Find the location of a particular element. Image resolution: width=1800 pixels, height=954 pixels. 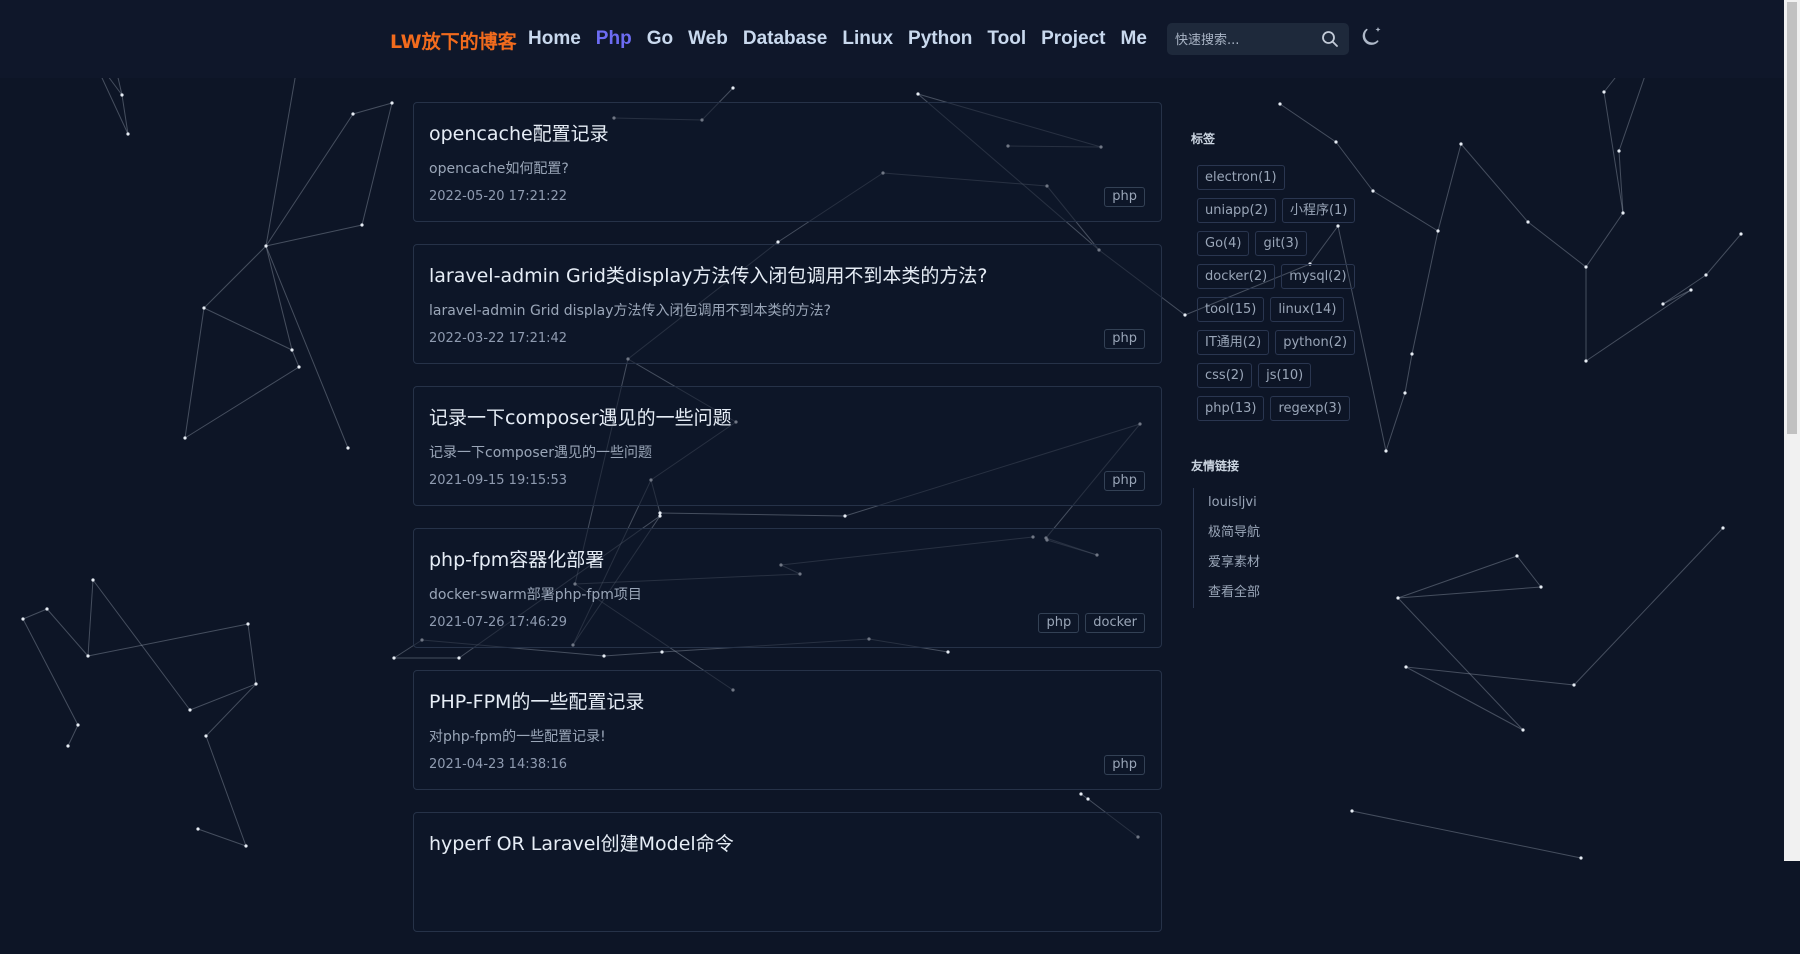

post-date: 2021-04-23 14:38:16 is located at coordinates (498, 764).